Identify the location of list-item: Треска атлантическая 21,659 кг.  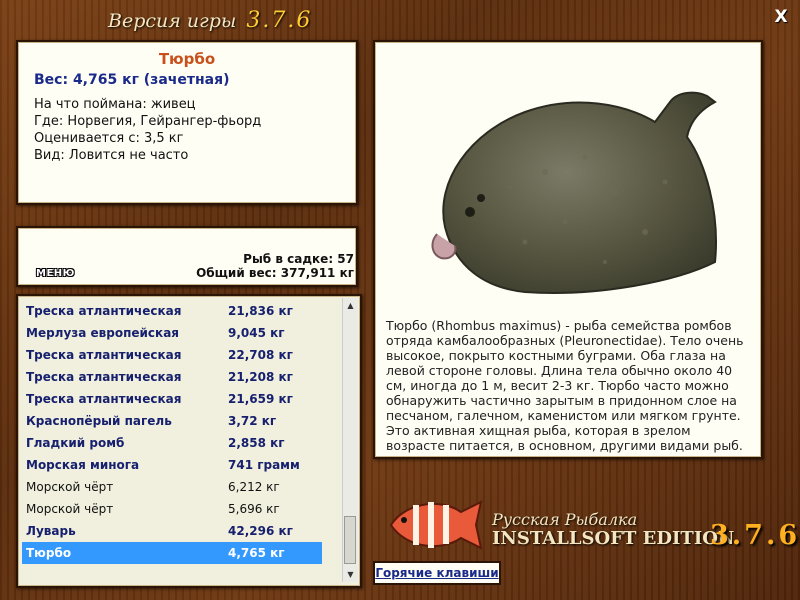
(172, 399).